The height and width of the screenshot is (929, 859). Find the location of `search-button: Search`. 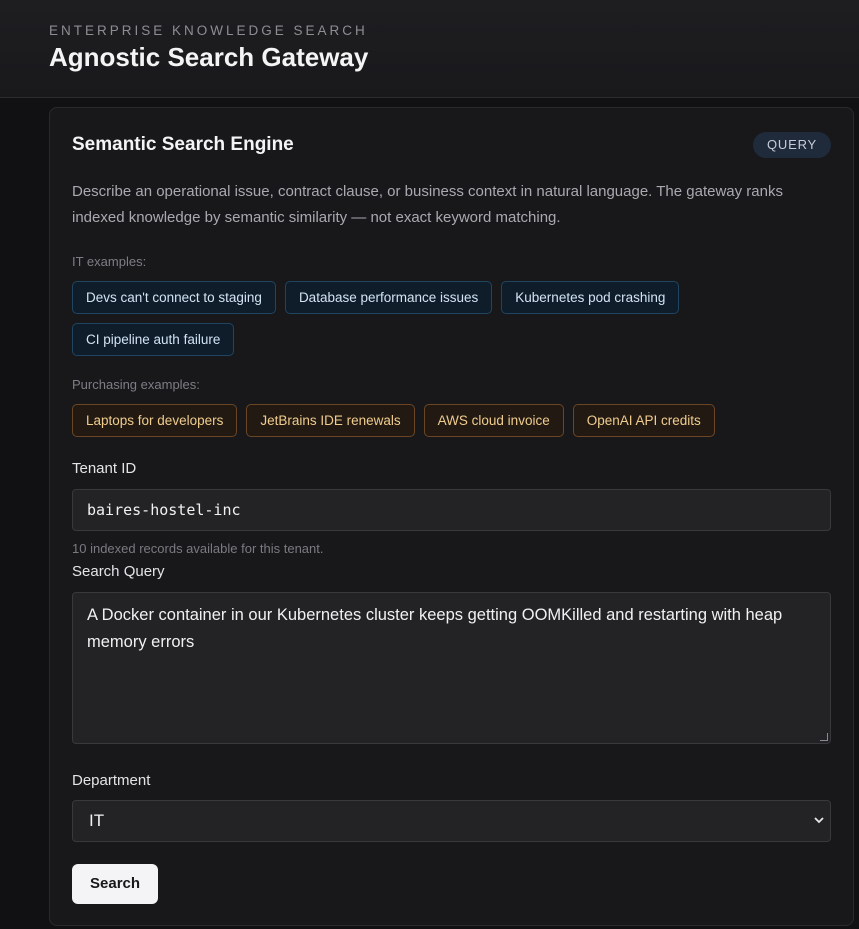

search-button: Search is located at coordinates (115, 884).